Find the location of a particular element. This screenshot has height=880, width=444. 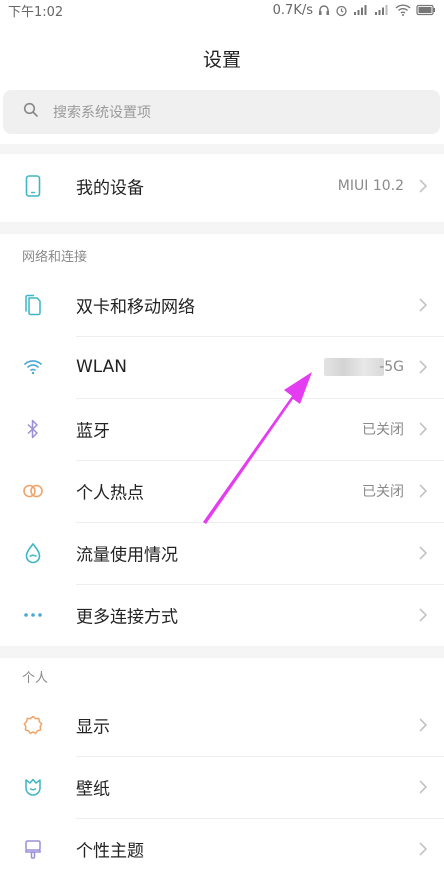

themes-label: 个性主题 is located at coordinates (110, 851).